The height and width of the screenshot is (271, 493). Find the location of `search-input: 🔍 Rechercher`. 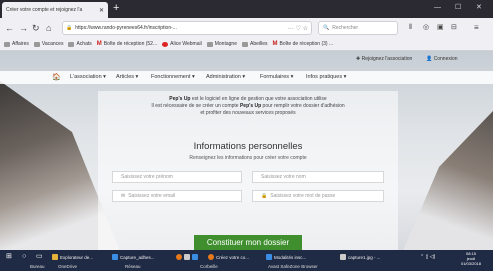

search-input: 🔍 Rechercher is located at coordinates (358, 28).